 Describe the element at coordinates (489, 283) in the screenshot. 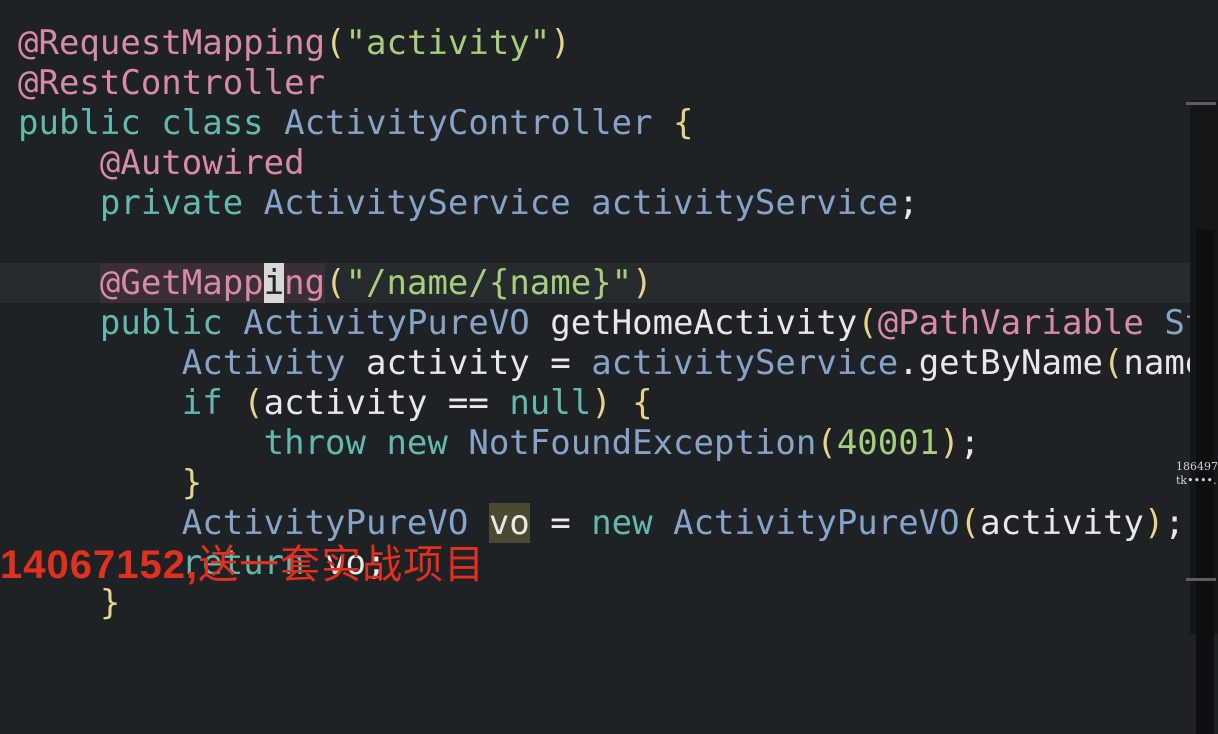

I see `code-token: "/name/{name}"` at that location.